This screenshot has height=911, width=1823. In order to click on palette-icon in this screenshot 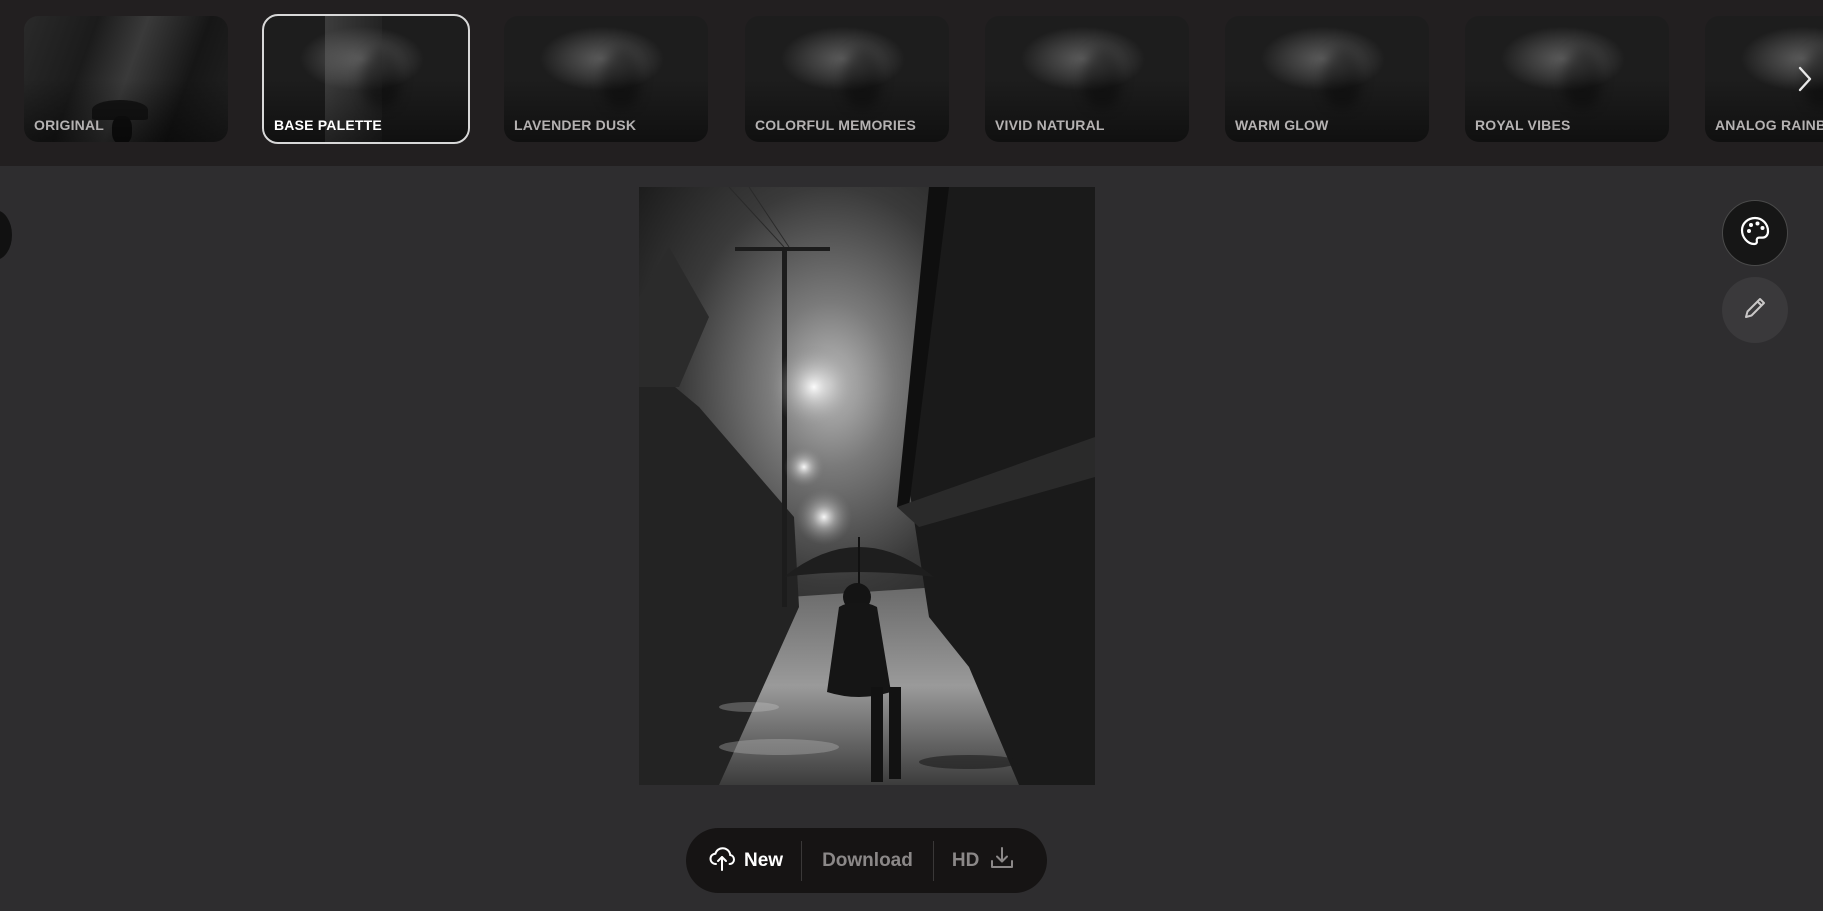, I will do `click(1755, 233)`.